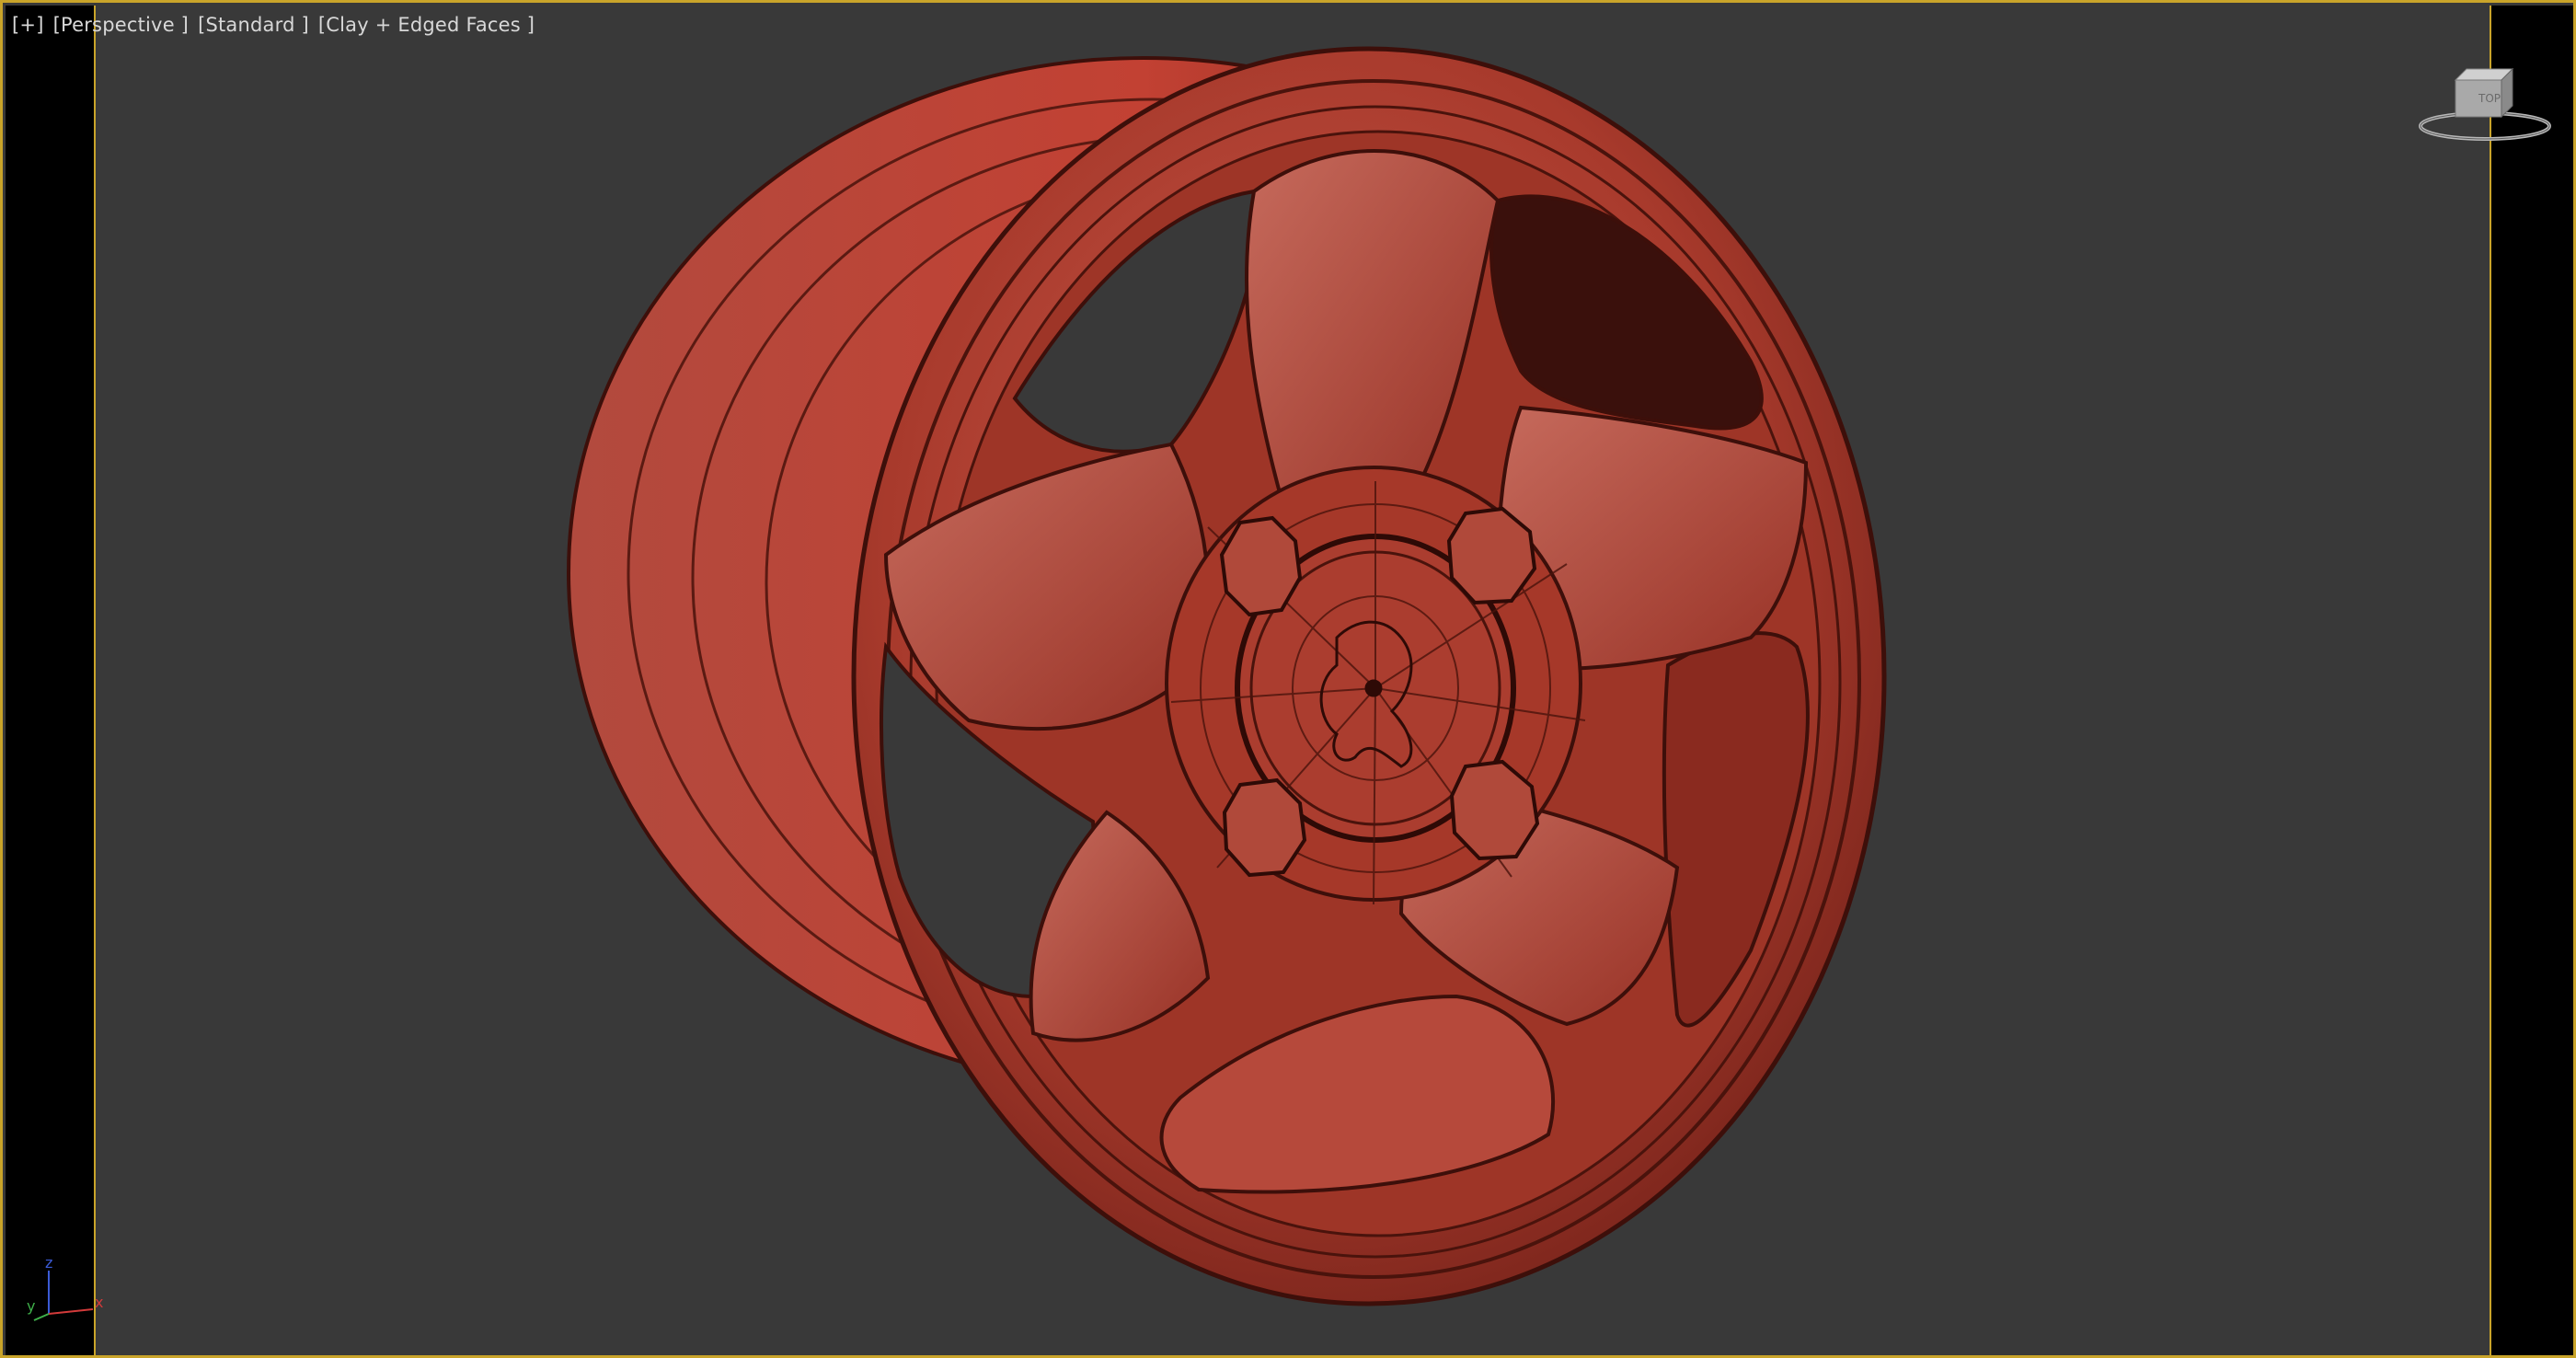  What do you see at coordinates (99, 1302) in the screenshot?
I see `axis-x-label: x` at bounding box center [99, 1302].